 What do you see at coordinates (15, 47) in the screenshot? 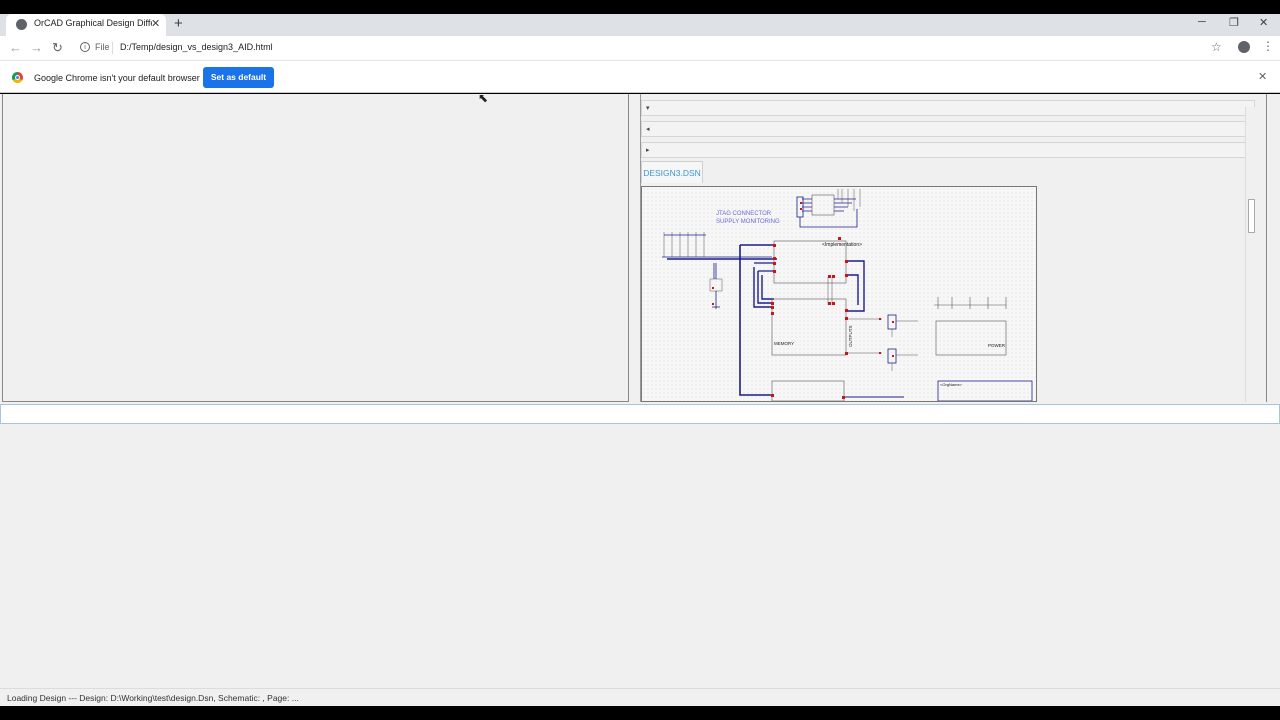
I see `back-icon: ←` at bounding box center [15, 47].